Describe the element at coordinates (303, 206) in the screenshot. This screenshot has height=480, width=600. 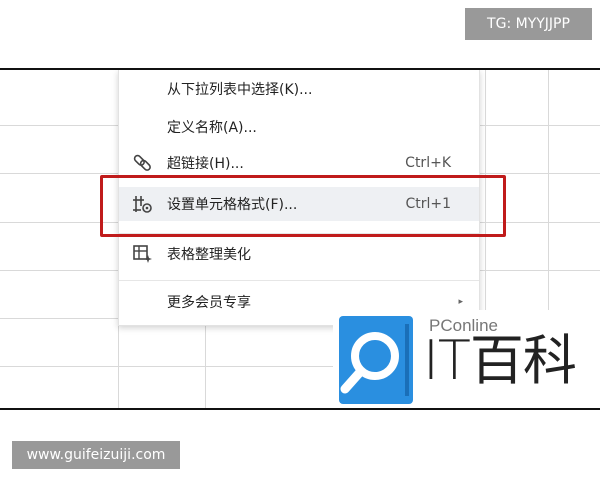
I see `highlight-box` at that location.